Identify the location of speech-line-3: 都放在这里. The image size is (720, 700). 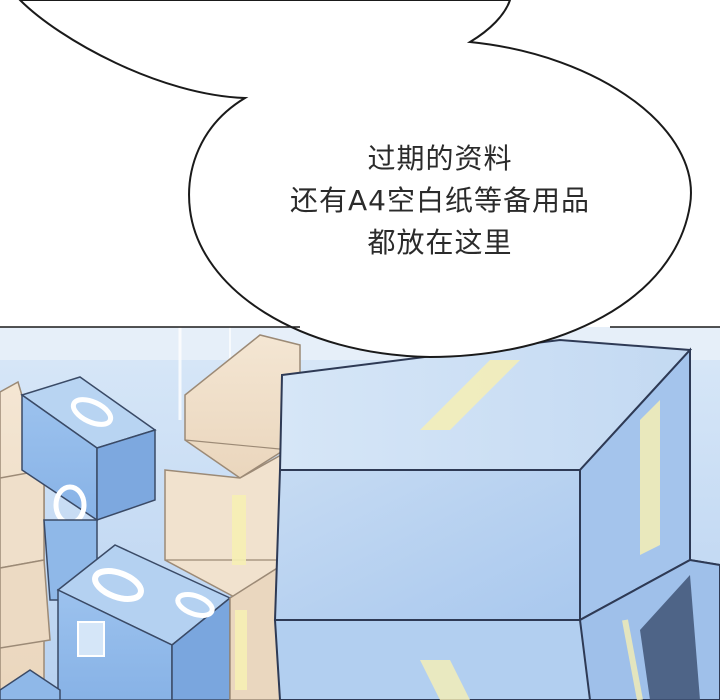
(440, 242).